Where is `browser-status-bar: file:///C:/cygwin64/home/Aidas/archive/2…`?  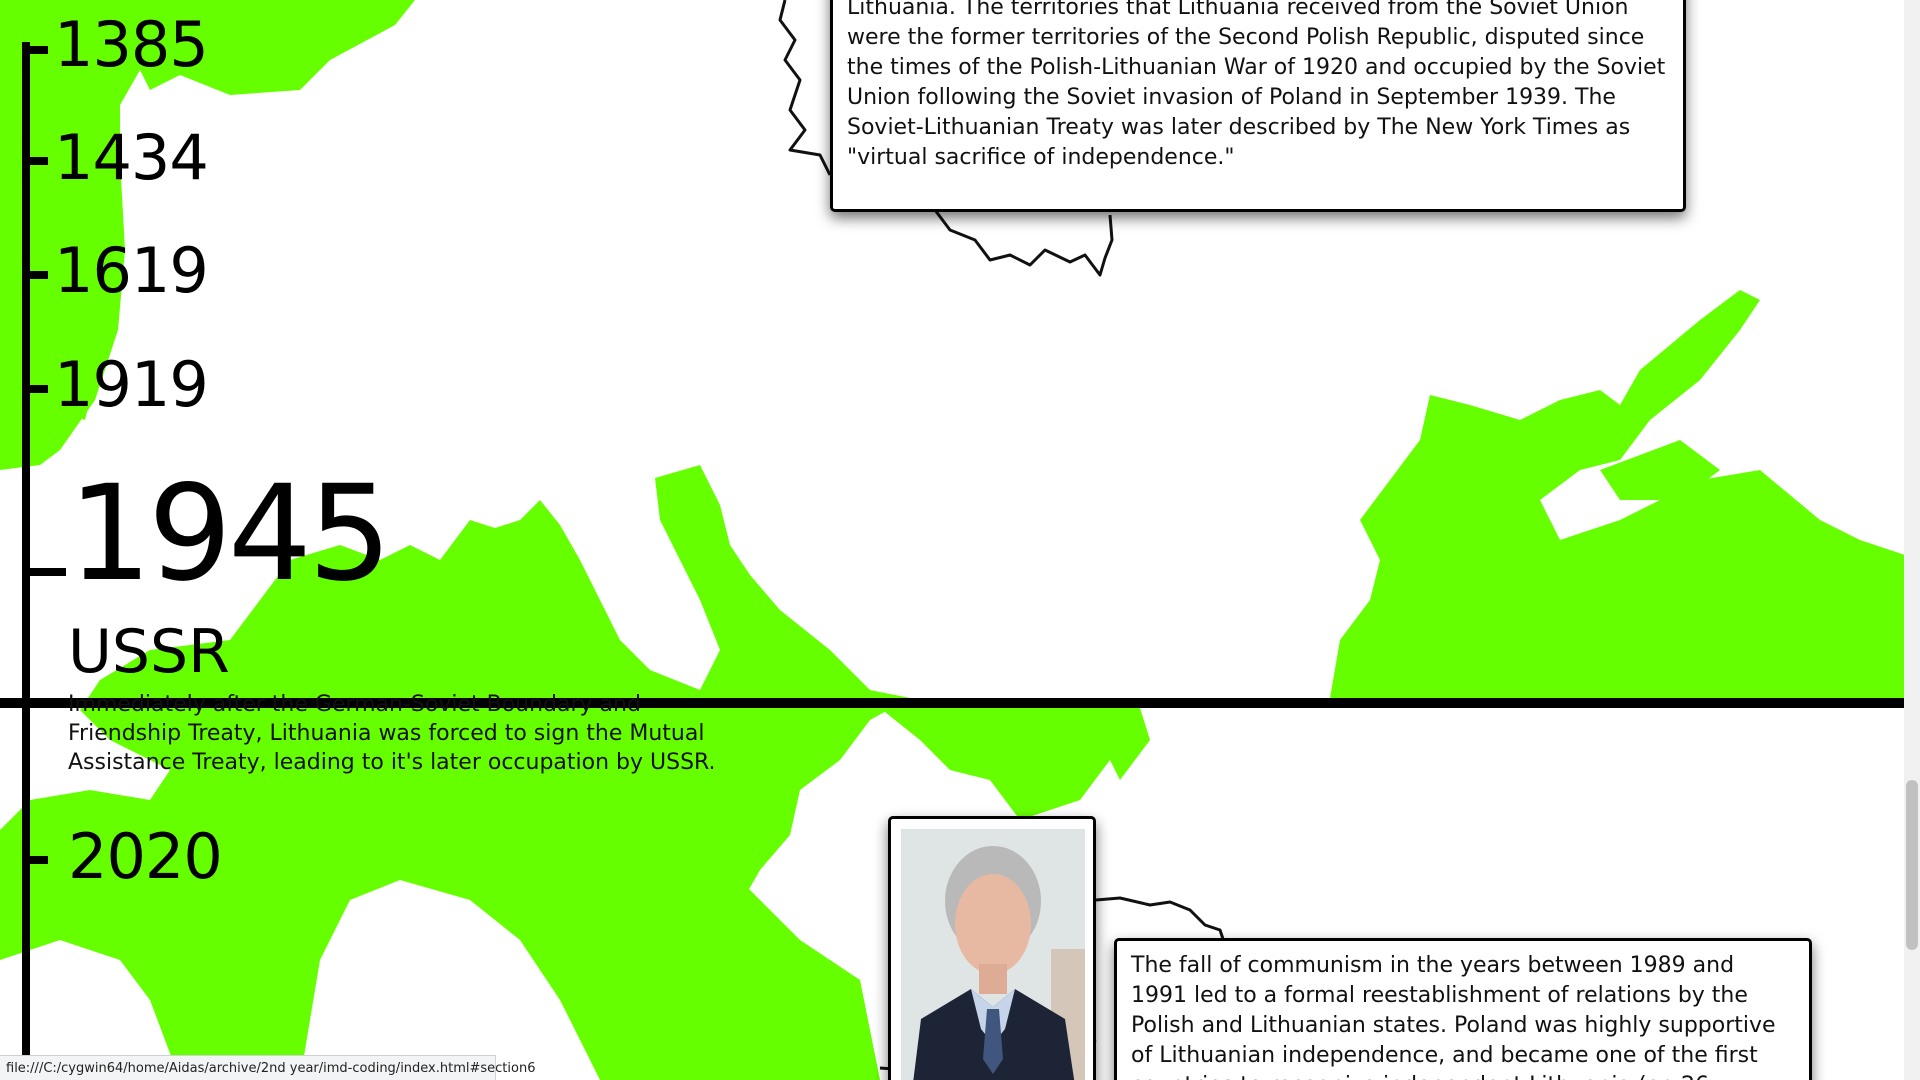
browser-status-bar: file:///C:/cygwin64/home/Aidas/archive/2… is located at coordinates (267, 1067).